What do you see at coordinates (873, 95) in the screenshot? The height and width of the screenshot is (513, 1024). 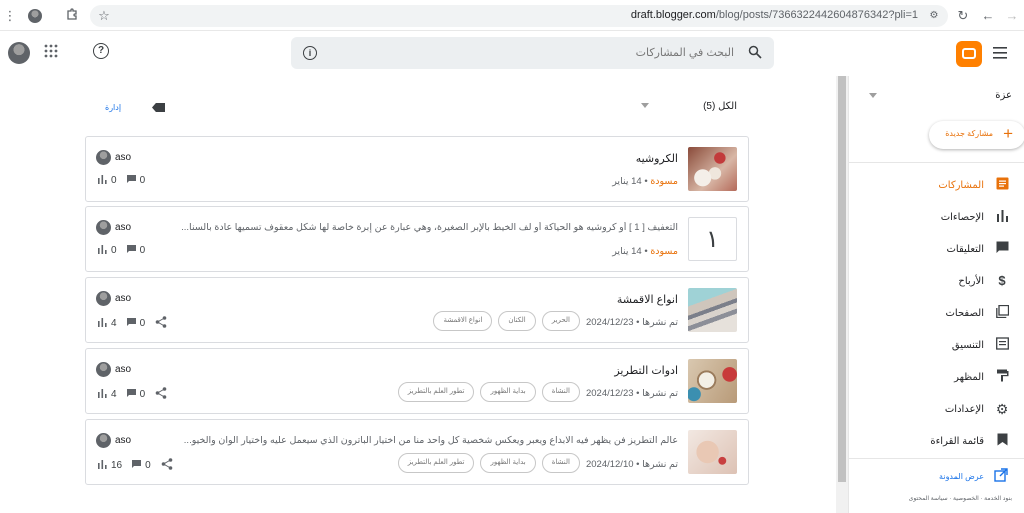 I see `blog-dropdown-arrow-icon` at bounding box center [873, 95].